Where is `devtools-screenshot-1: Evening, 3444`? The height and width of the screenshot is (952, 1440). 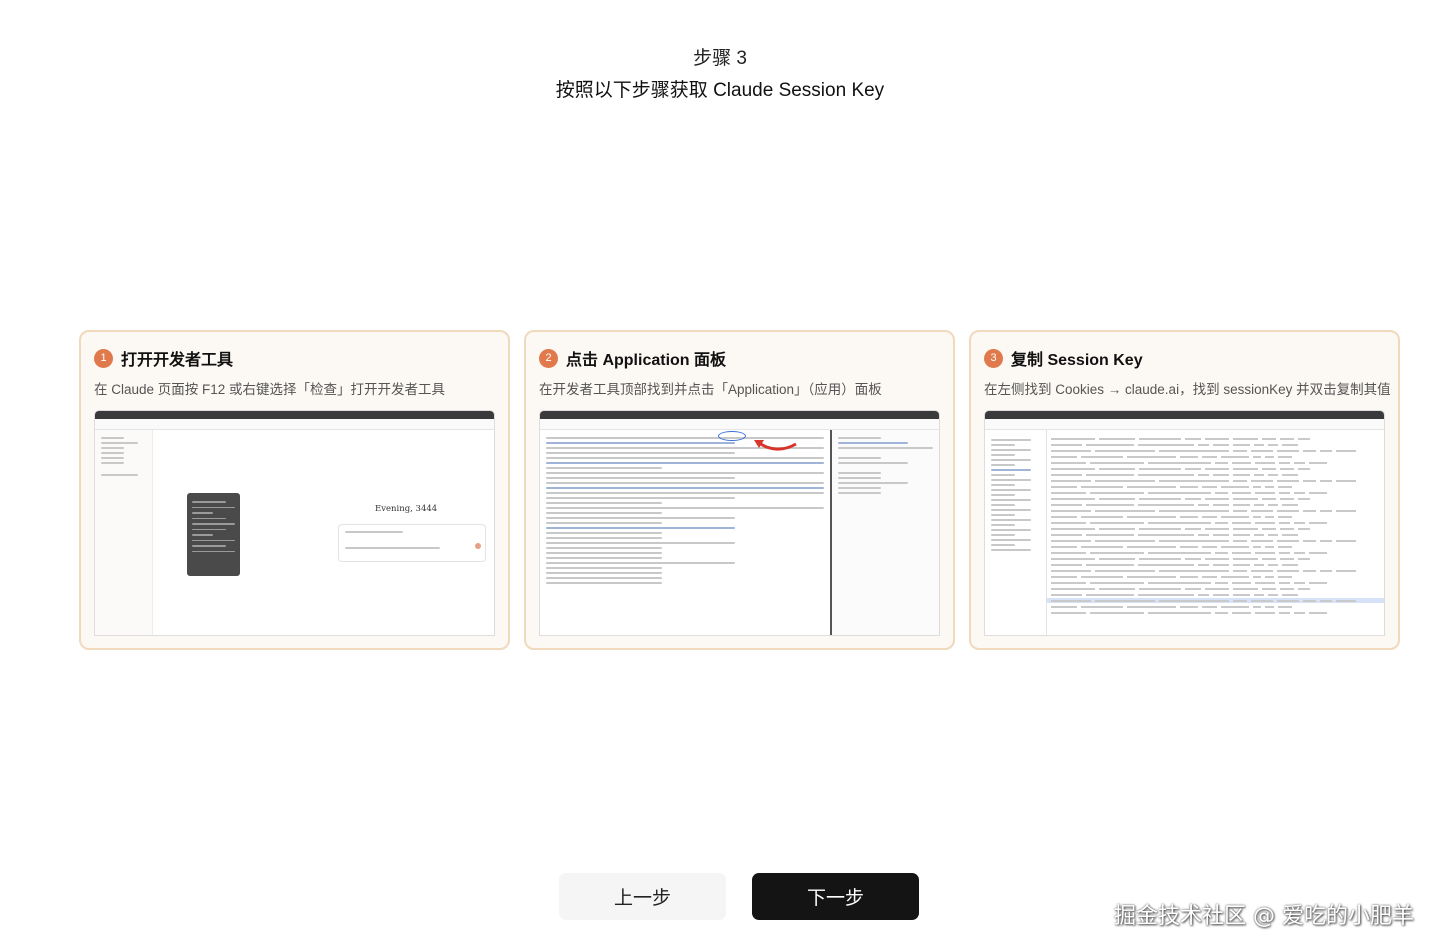
devtools-screenshot-1: Evening, 3444 is located at coordinates (294, 523).